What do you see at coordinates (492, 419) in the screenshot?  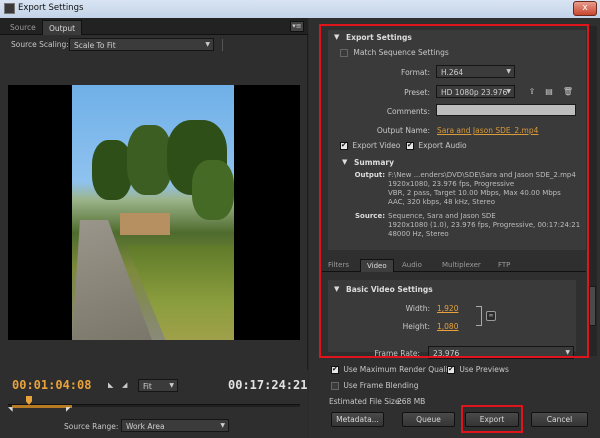 I see `export-button: Export` at bounding box center [492, 419].